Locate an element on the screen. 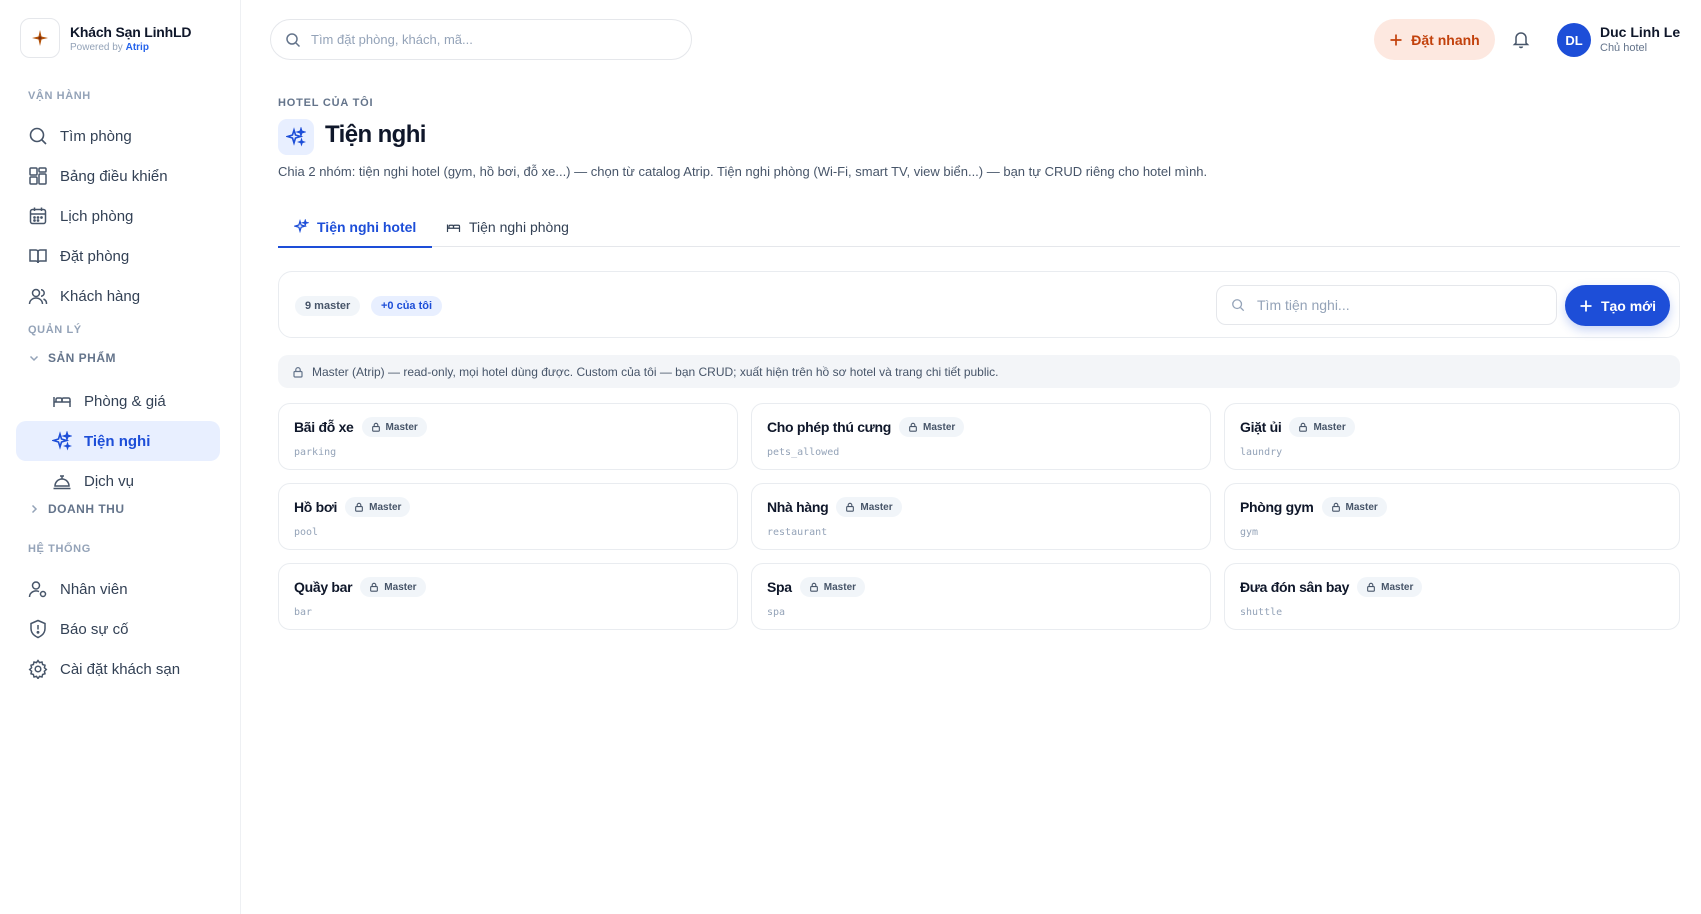 The height and width of the screenshot is (914, 1701). page-title: Tiện nghi is located at coordinates (375, 134).